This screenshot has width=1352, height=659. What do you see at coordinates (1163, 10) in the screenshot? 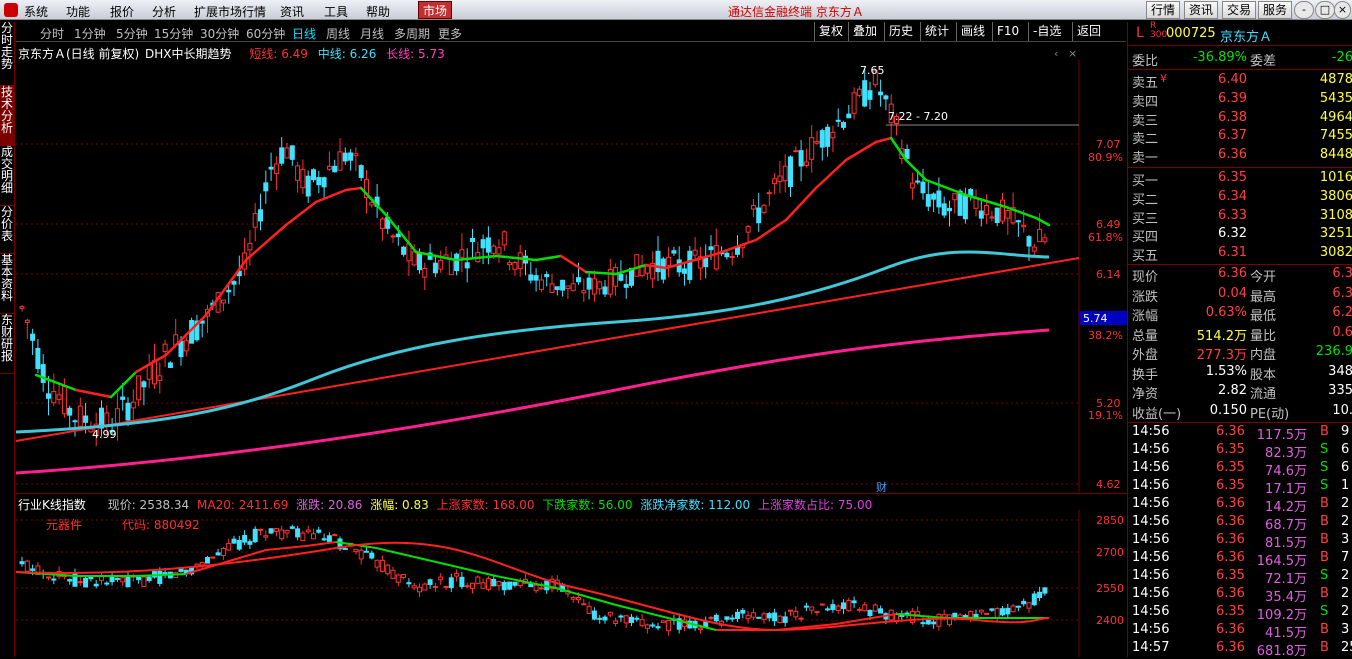
I see `top-quote-button: 行情` at bounding box center [1163, 10].